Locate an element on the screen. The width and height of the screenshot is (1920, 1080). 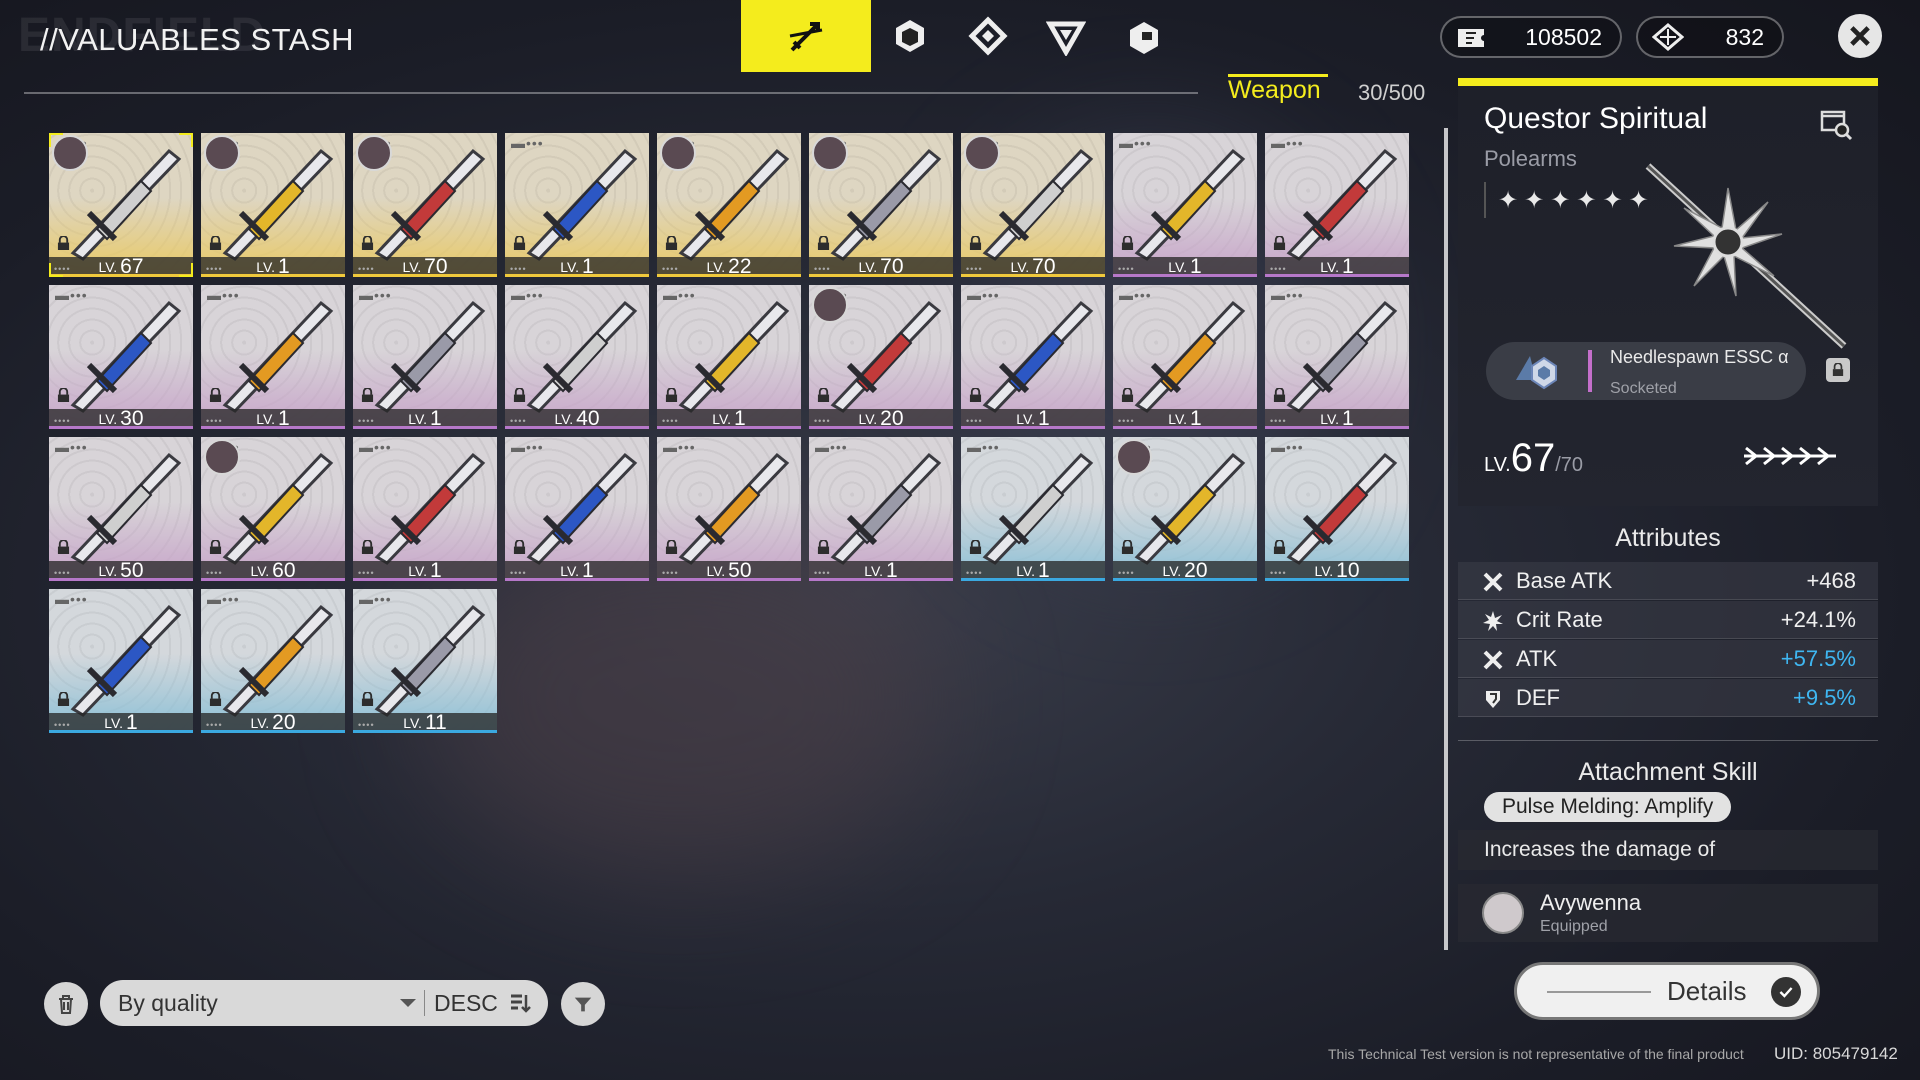
dismantle-button is located at coordinates (66, 1004).